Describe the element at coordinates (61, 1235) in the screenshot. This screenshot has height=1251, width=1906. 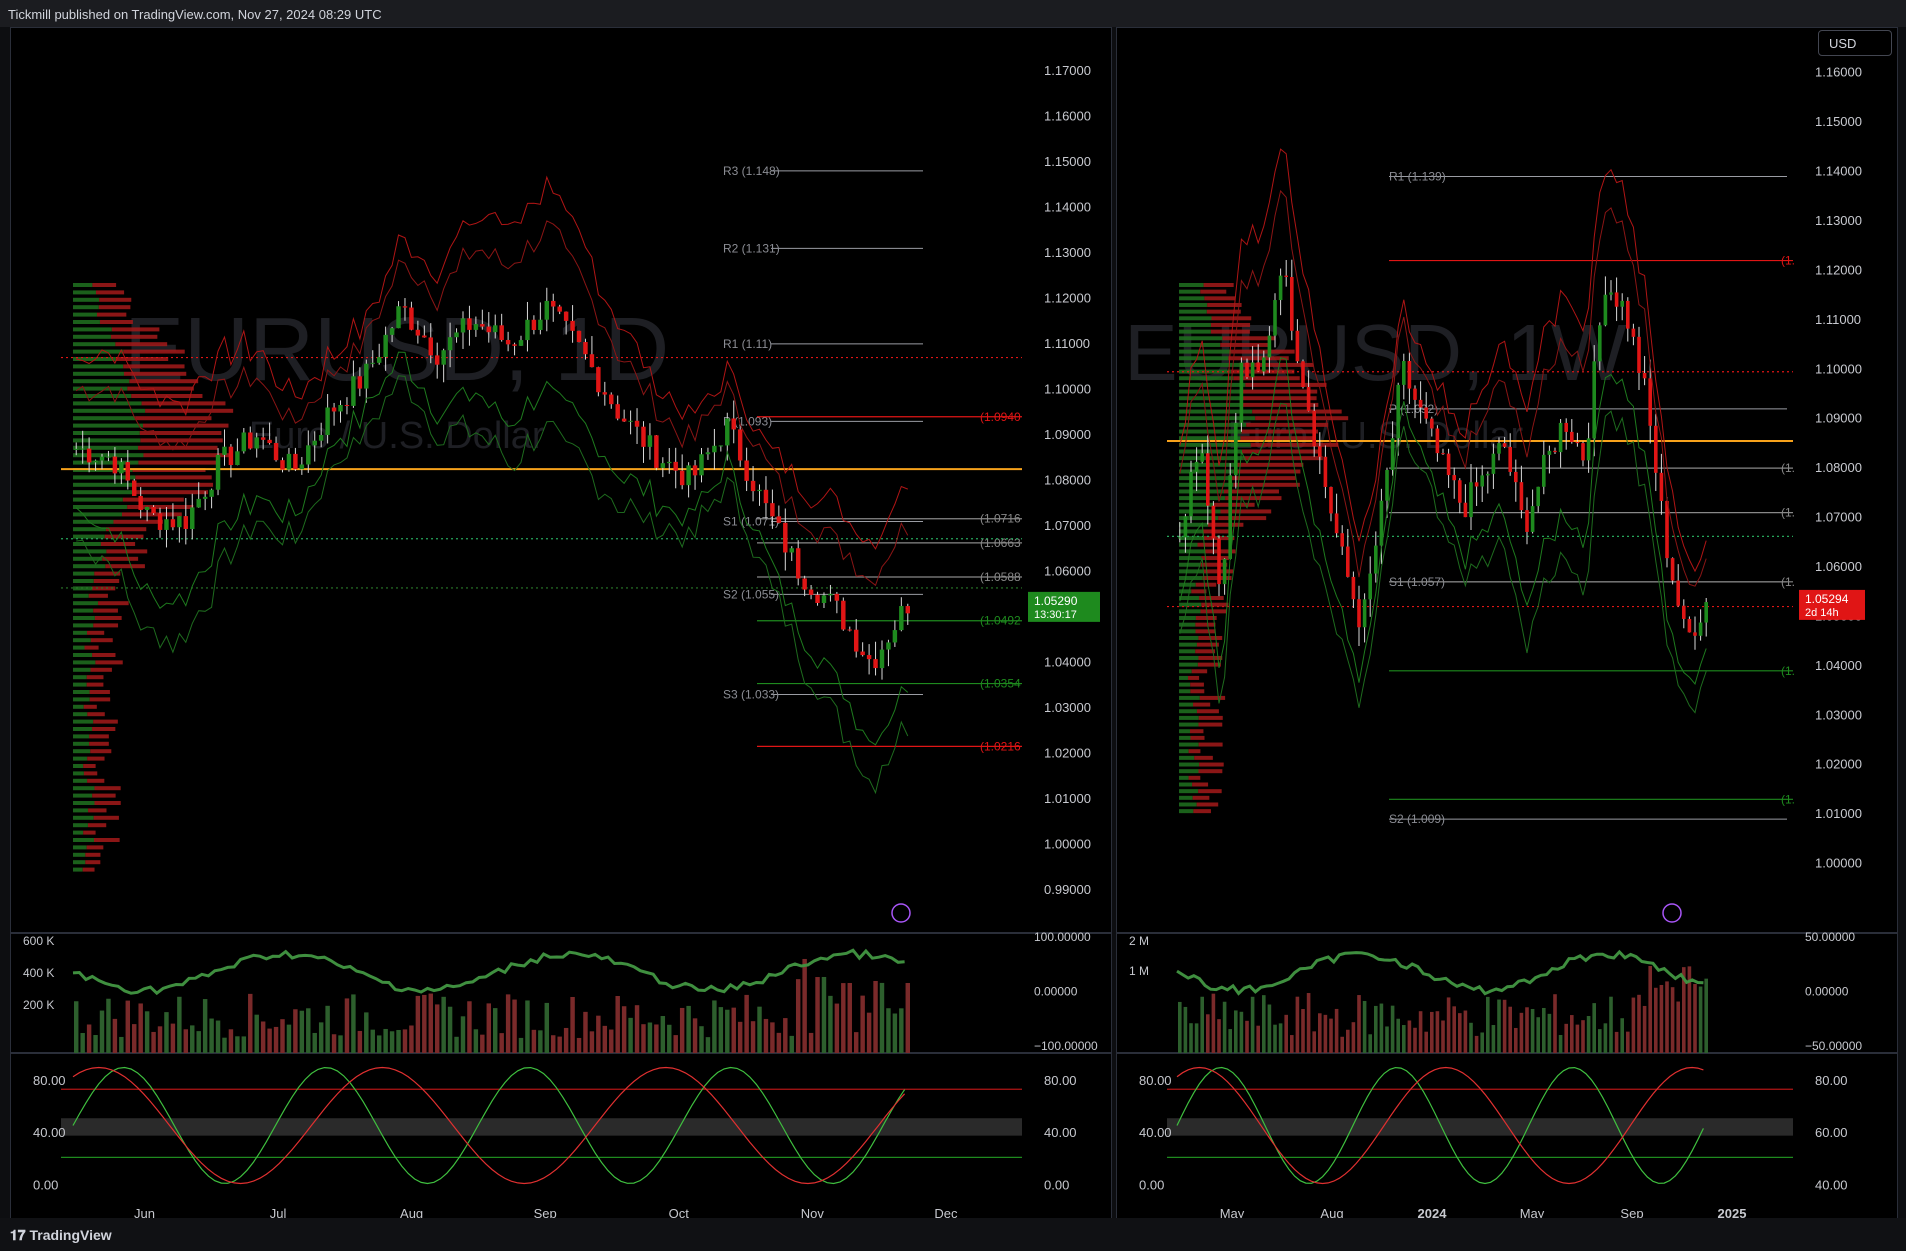
I see `tradingview-logo-icon: 𝟏𝟕 TradingView` at that location.